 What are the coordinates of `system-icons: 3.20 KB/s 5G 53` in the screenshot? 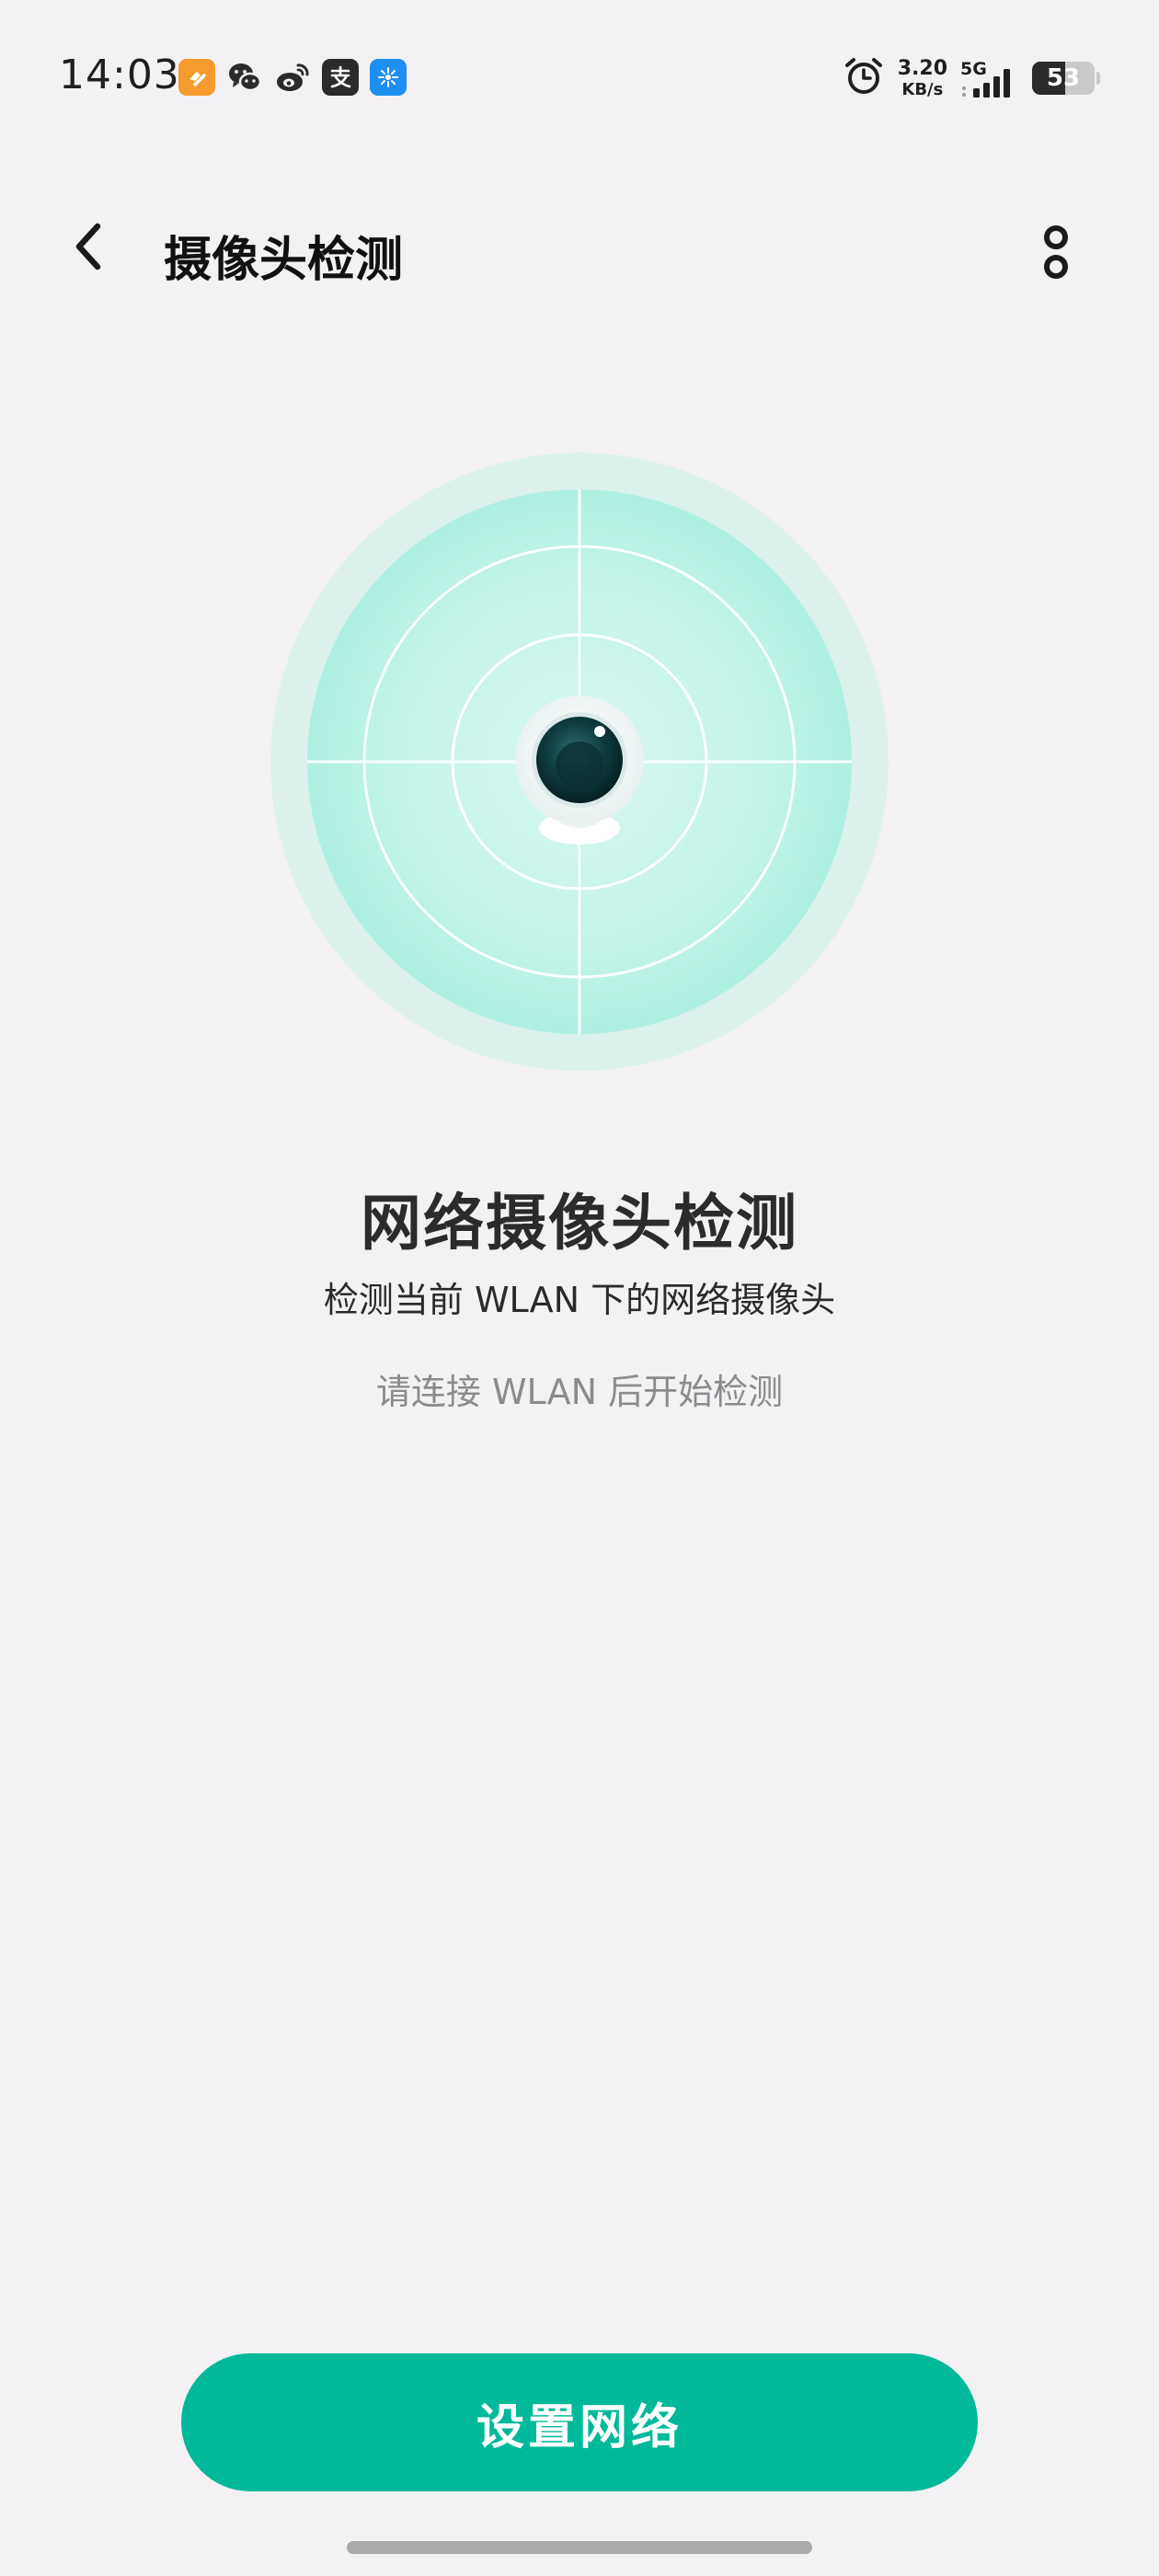 It's located at (971, 78).